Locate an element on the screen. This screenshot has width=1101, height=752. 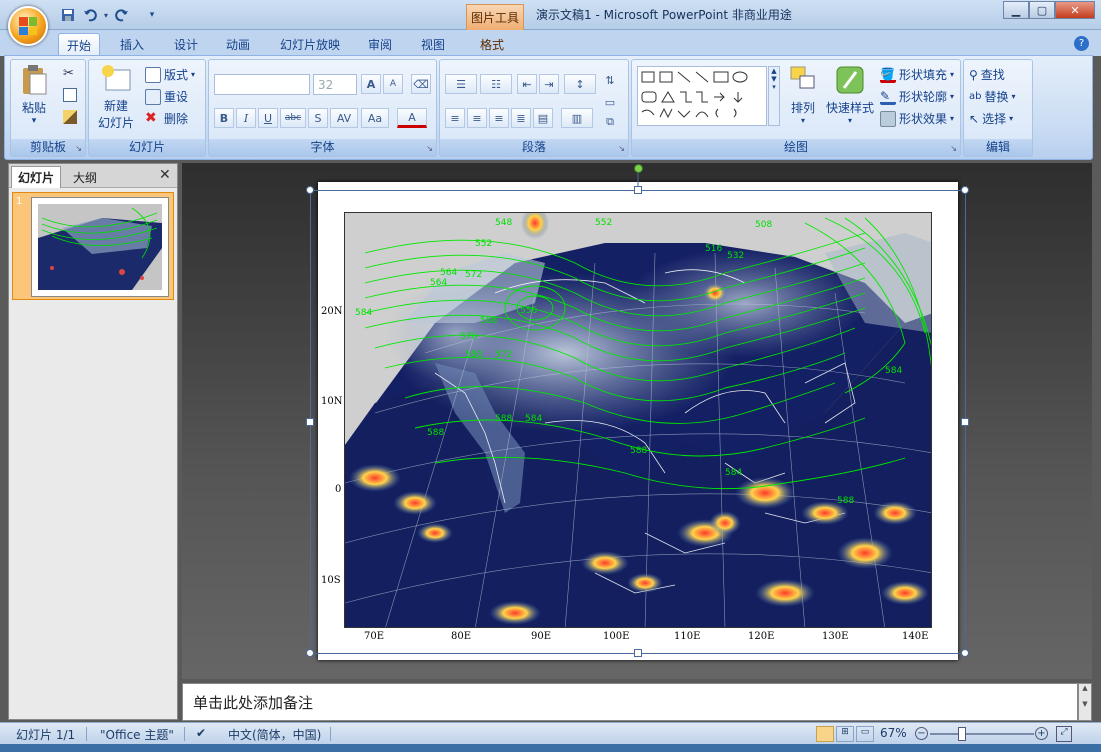
paste-button: 粘贴 ▾ is located at coordinates (34, 99).